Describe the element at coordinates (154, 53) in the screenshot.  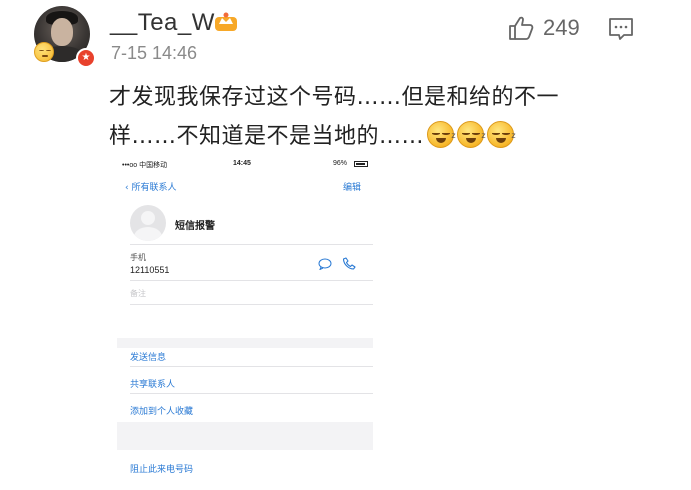
I see `comment-timestamp: 7-15 14:46` at that location.